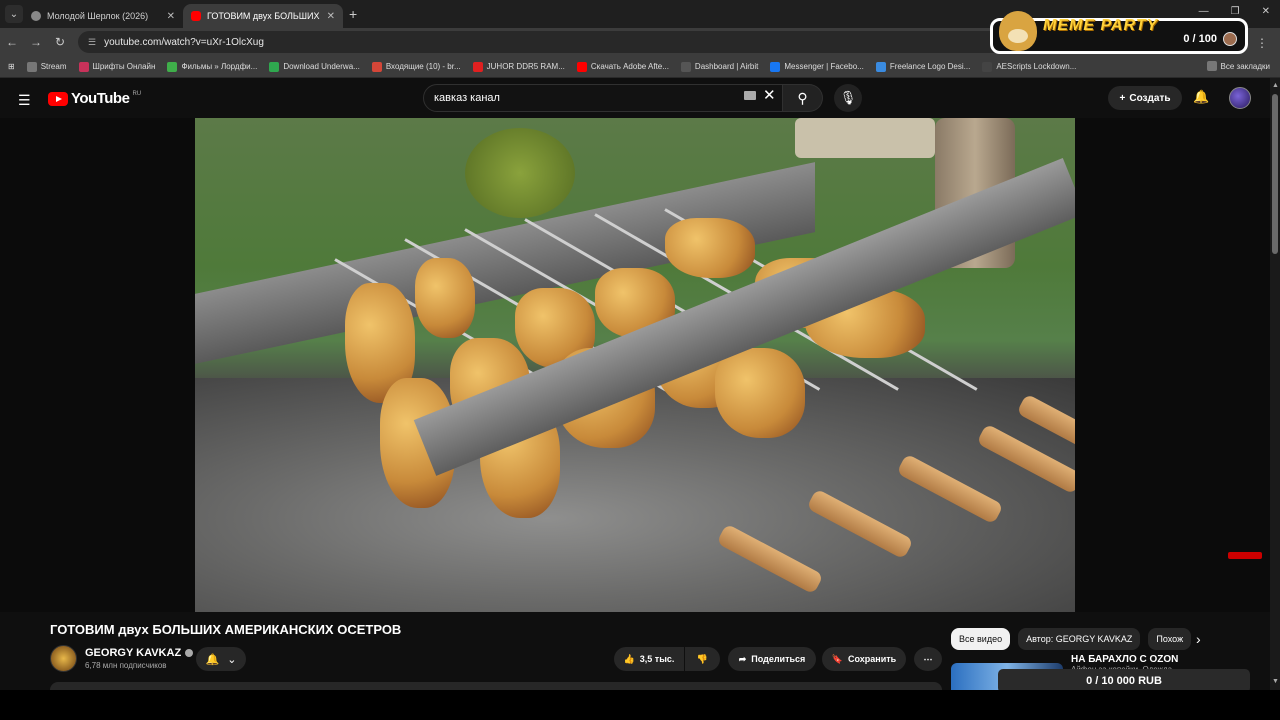 This screenshot has width=1280, height=720. I want to click on menu-icon: ☰, so click(24, 100).